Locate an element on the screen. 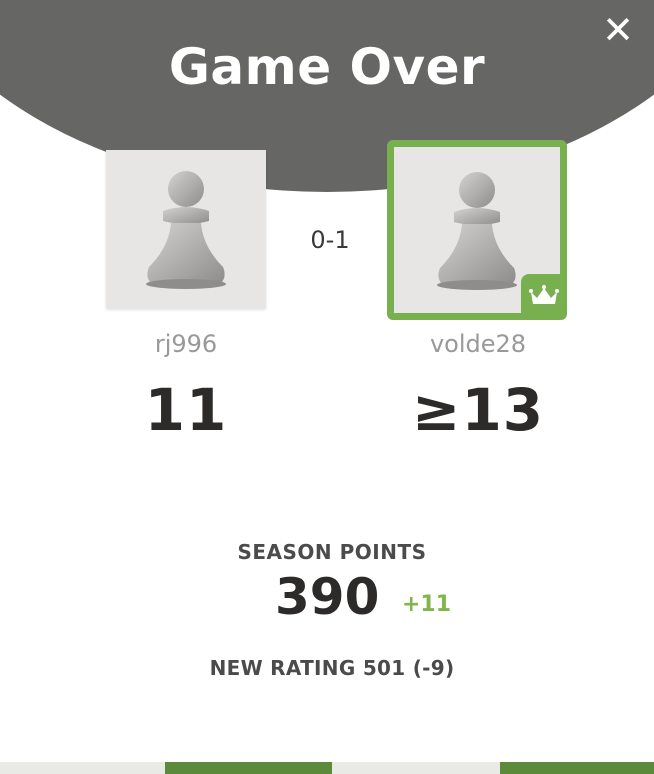  player-value-right: ≥13 is located at coordinates (478, 410).